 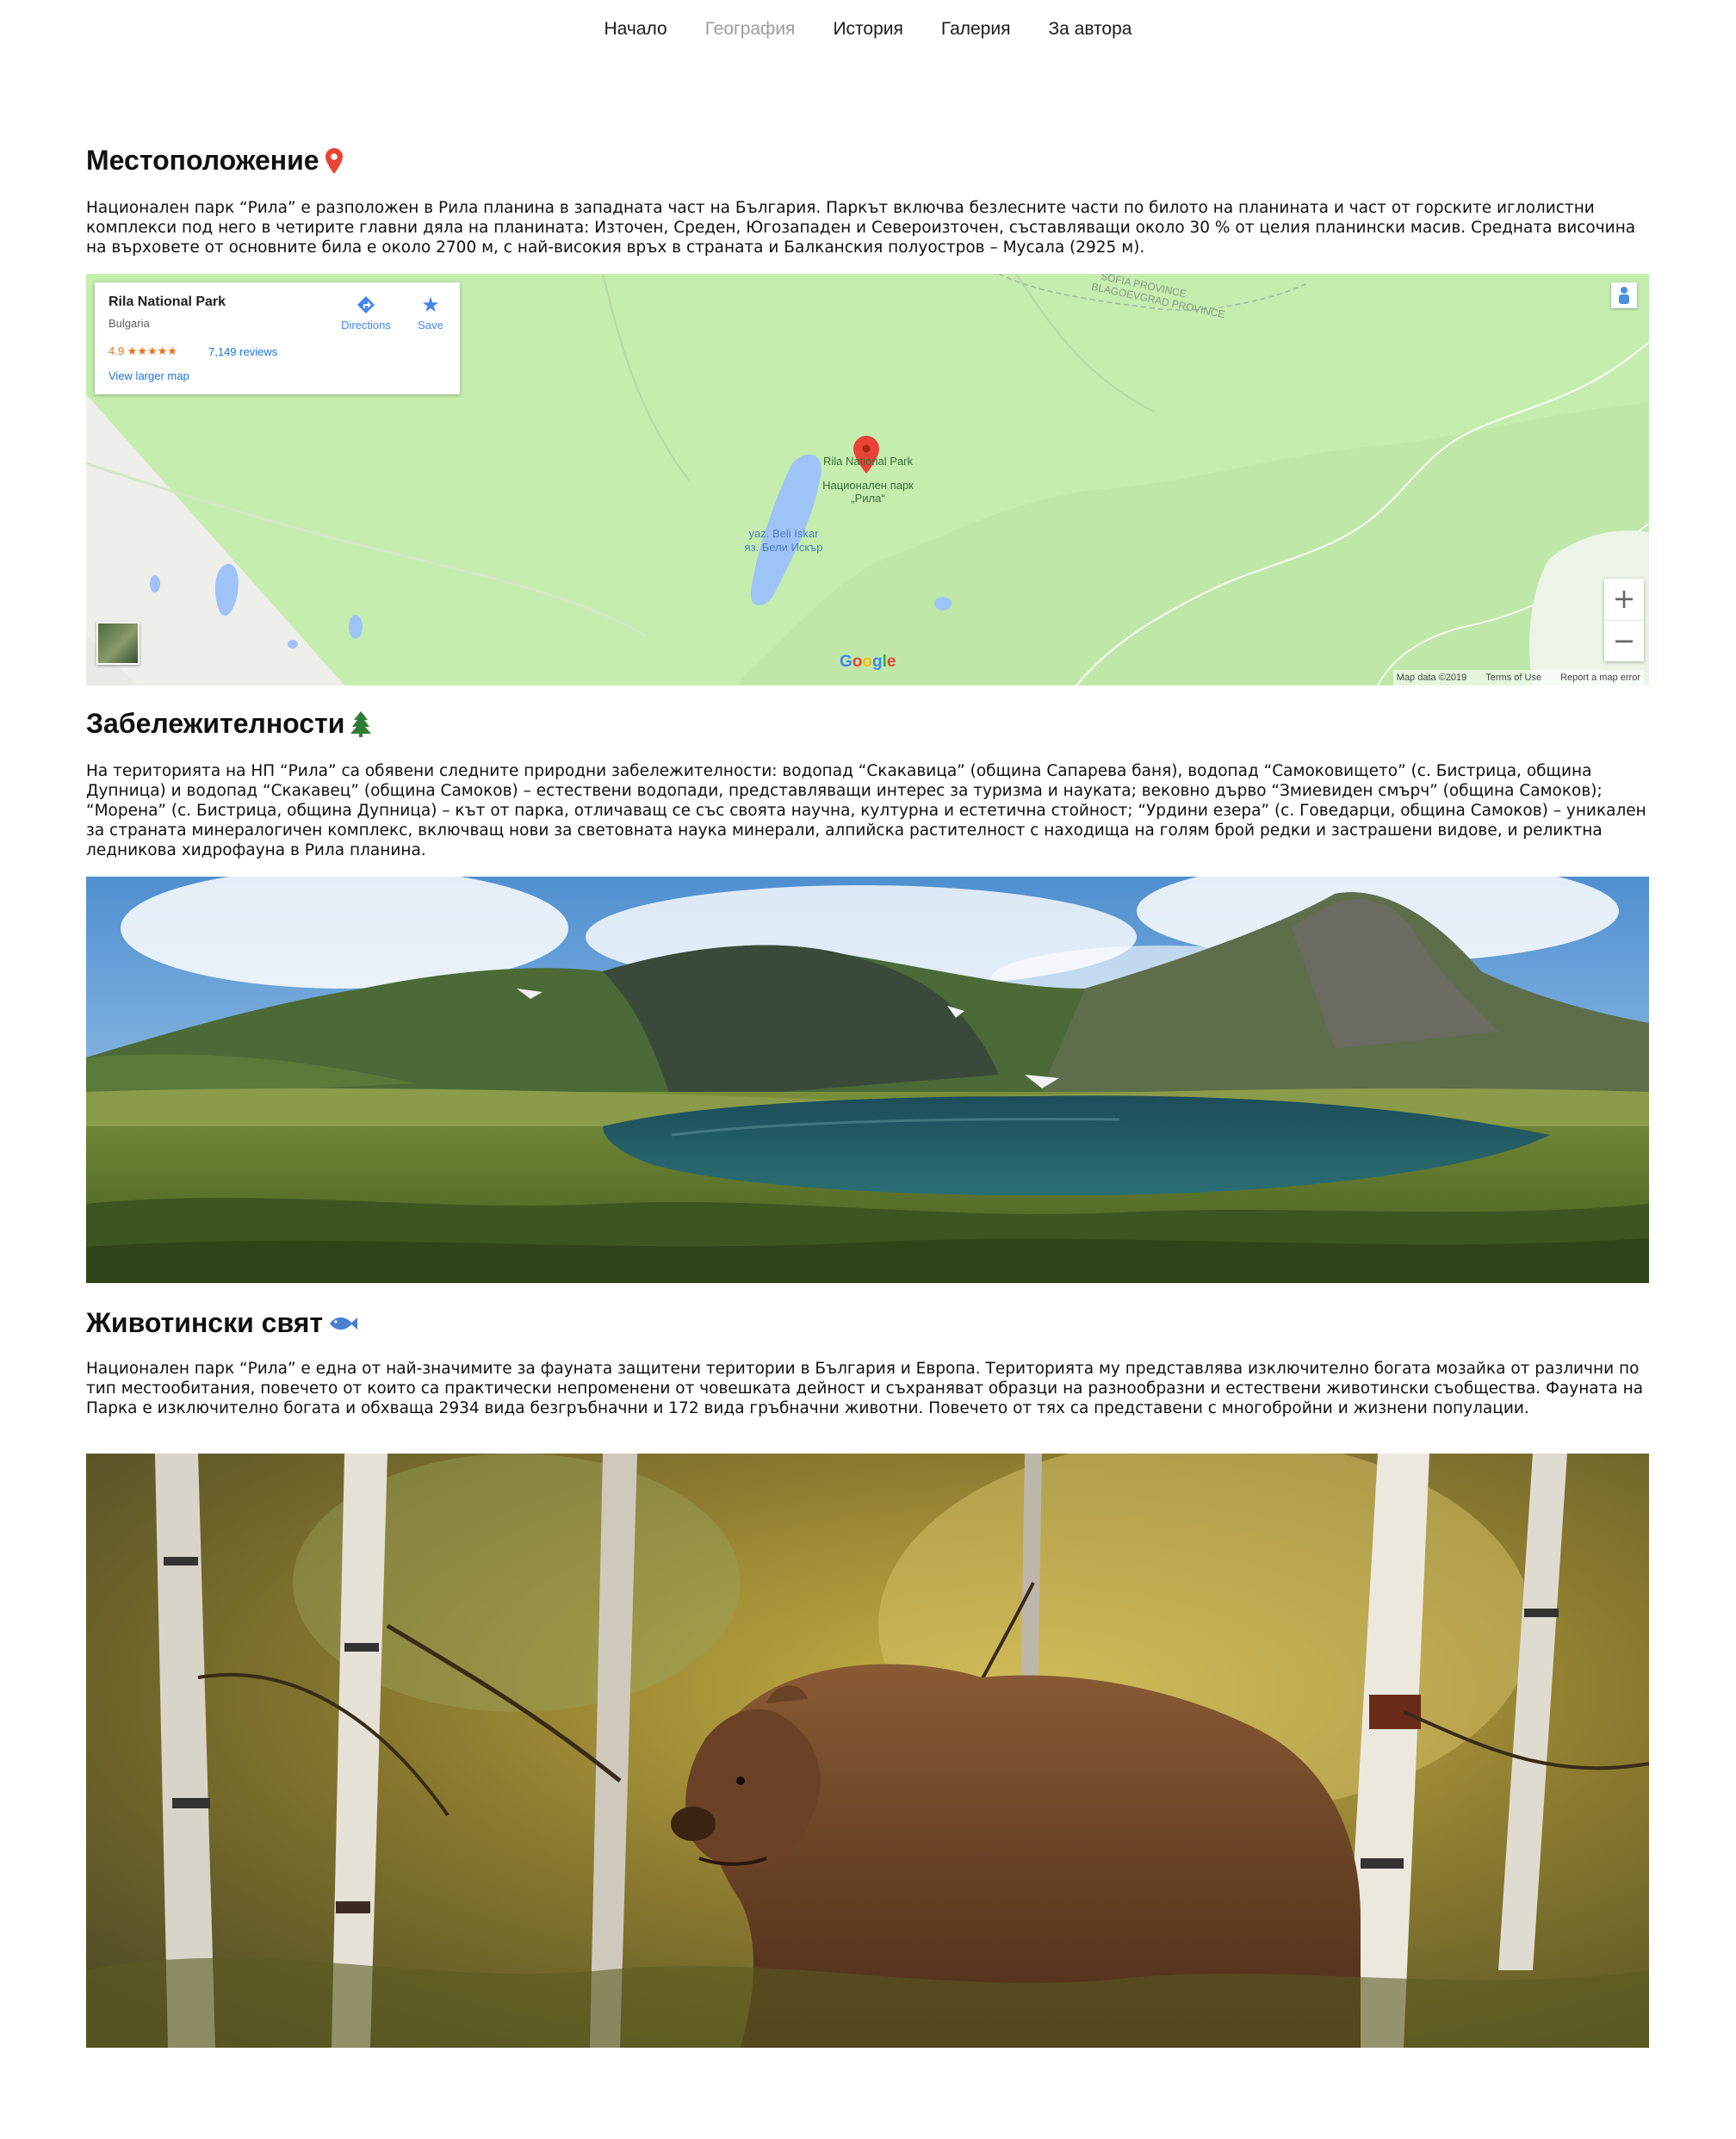 What do you see at coordinates (366, 325) in the screenshot?
I see `directions-label: Directions` at bounding box center [366, 325].